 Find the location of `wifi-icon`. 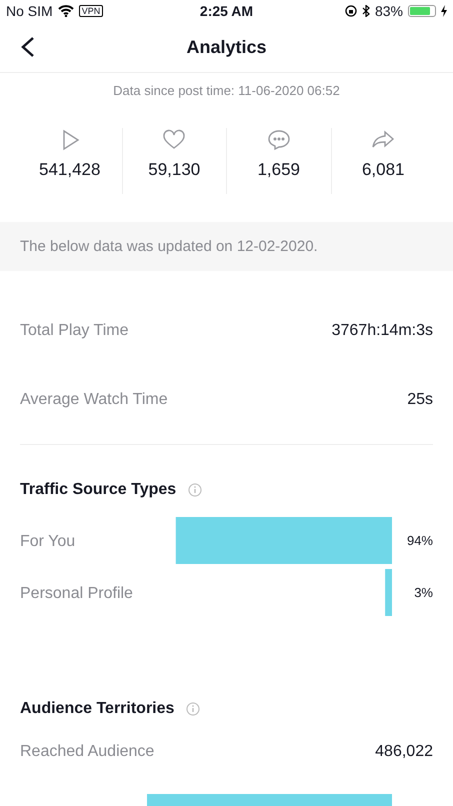

wifi-icon is located at coordinates (66, 11).